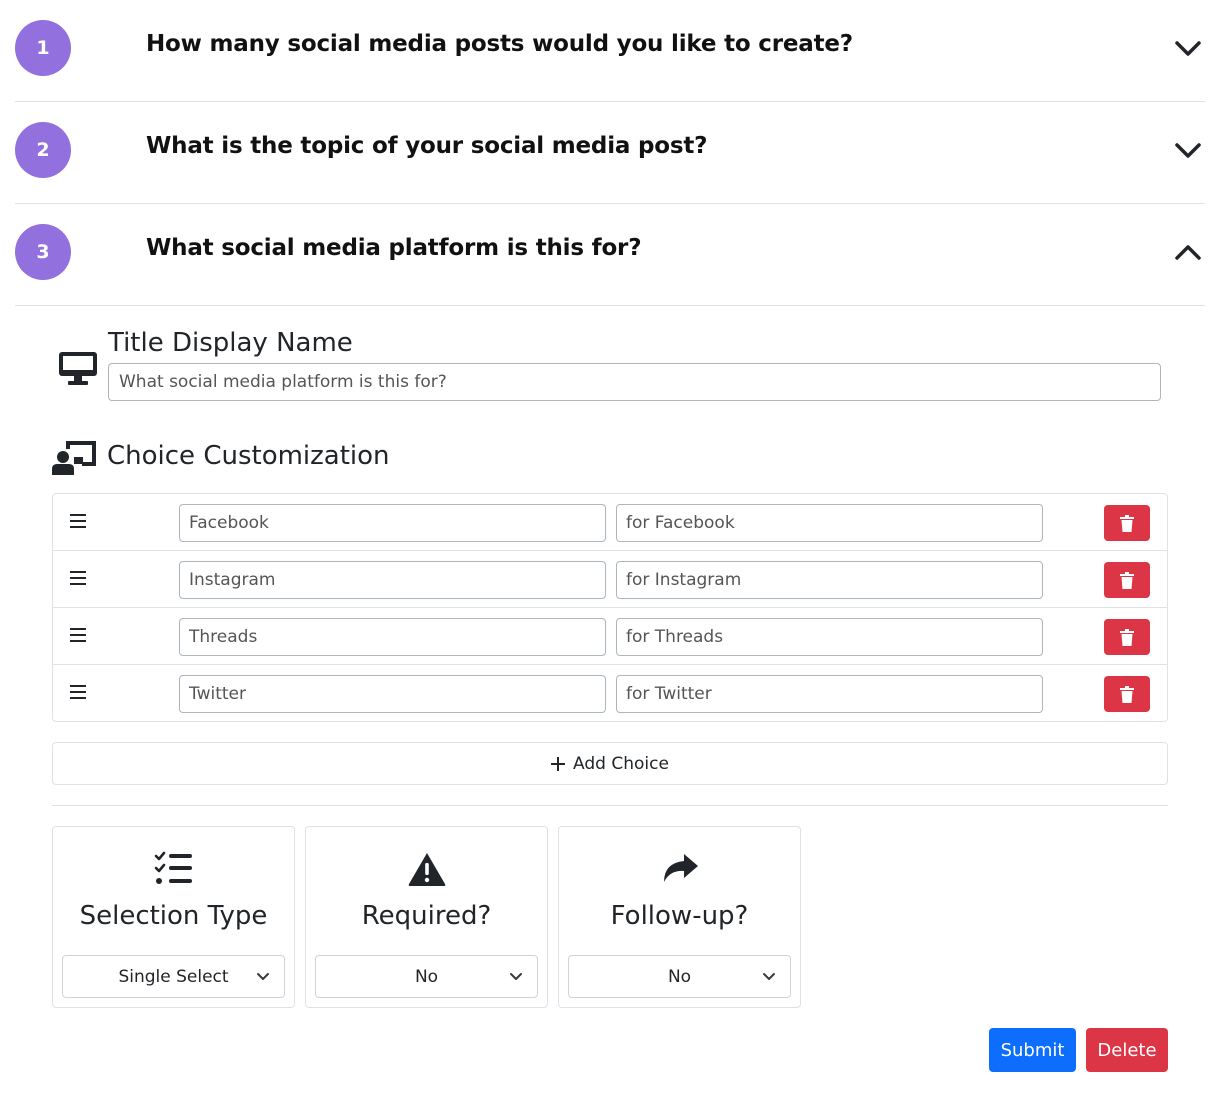 The height and width of the screenshot is (1105, 1220). What do you see at coordinates (829, 580) in the screenshot?
I see `choice-description-input: for Instagram` at bounding box center [829, 580].